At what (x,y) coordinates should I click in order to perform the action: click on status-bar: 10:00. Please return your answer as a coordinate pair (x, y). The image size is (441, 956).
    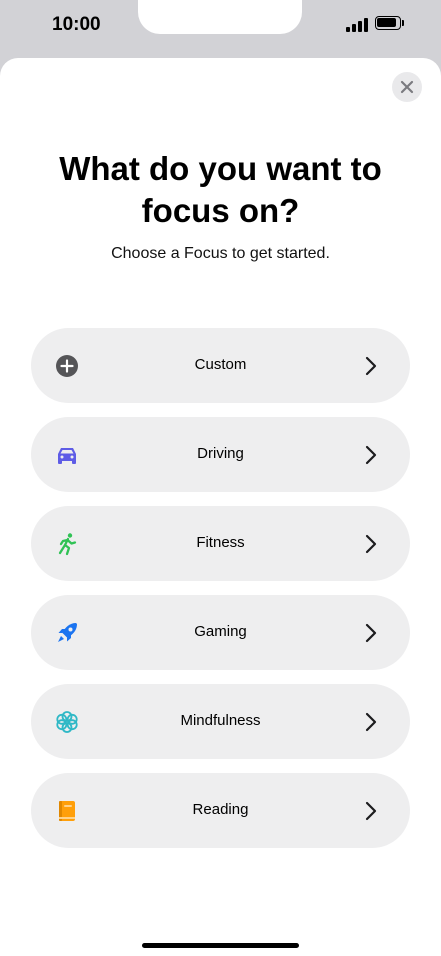
    Looking at the image, I should click on (220, 29).